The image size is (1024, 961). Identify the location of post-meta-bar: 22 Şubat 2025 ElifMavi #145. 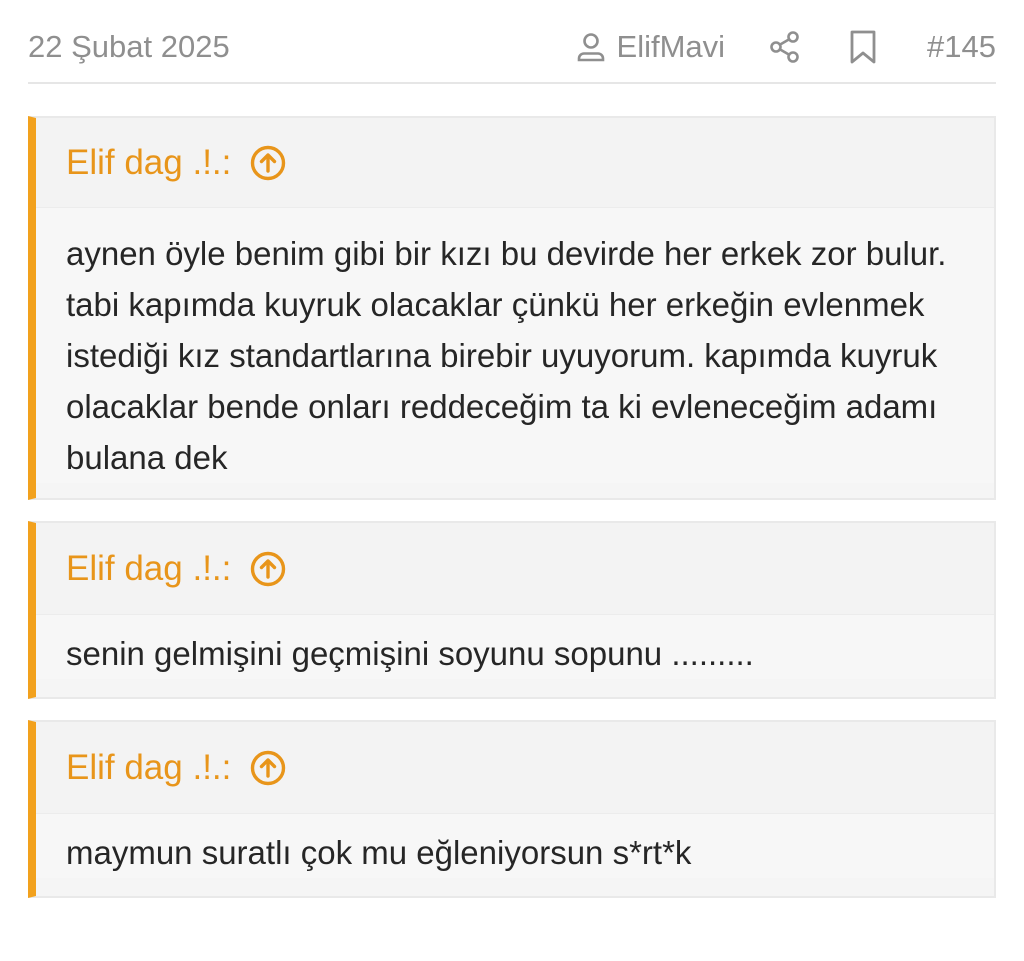
(512, 53).